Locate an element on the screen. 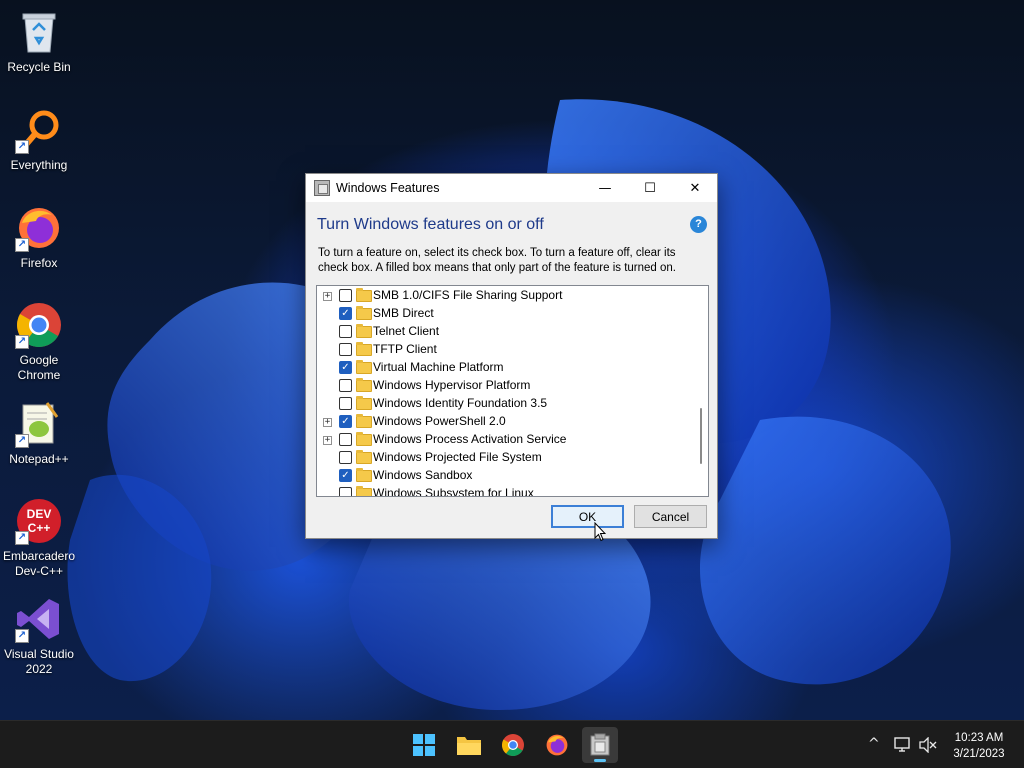 This screenshot has height=768, width=1024. taskbar-chrome is located at coordinates (513, 745).